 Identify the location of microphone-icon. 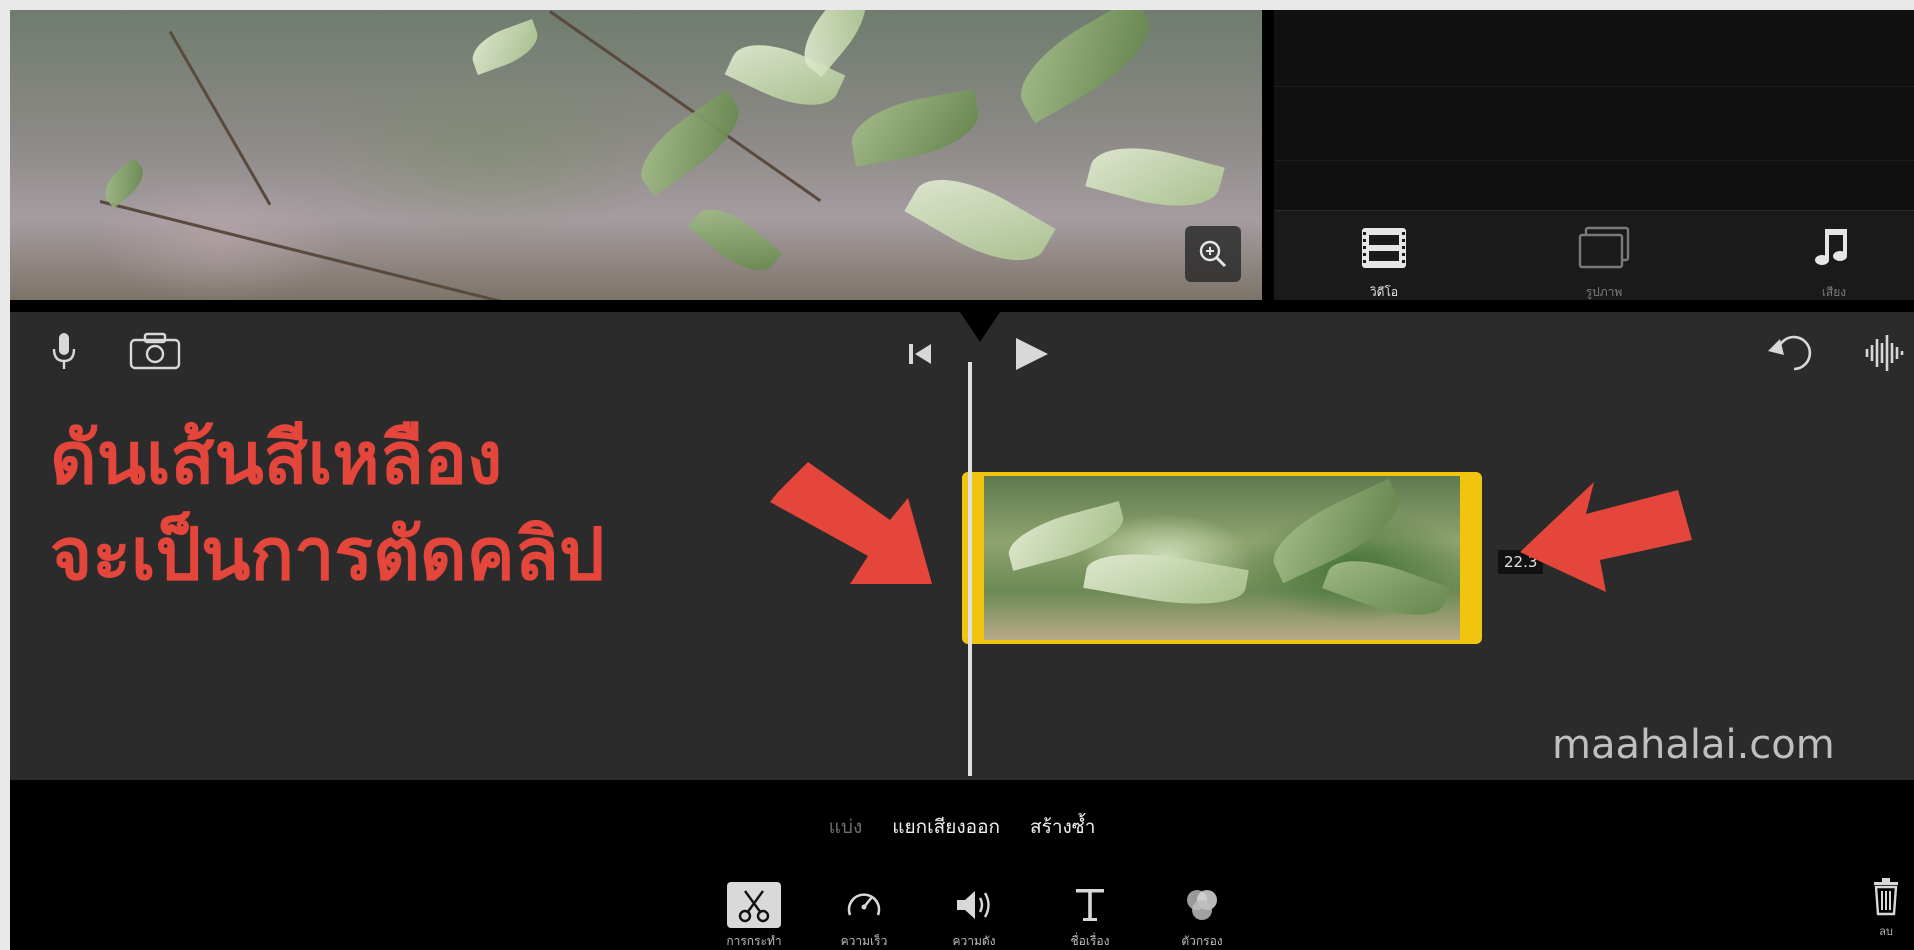
(64, 351).